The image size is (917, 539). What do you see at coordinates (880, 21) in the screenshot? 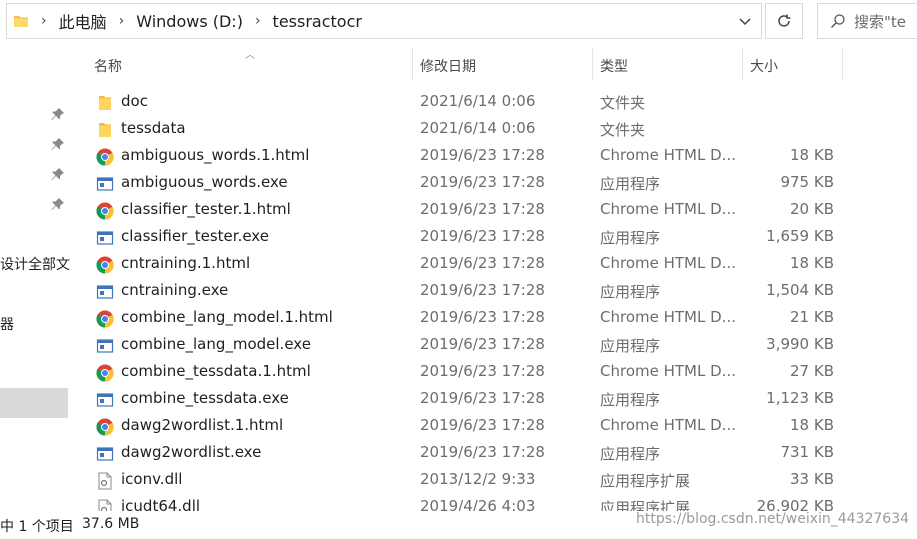
I see `search-placeholder: 搜索"te` at bounding box center [880, 21].